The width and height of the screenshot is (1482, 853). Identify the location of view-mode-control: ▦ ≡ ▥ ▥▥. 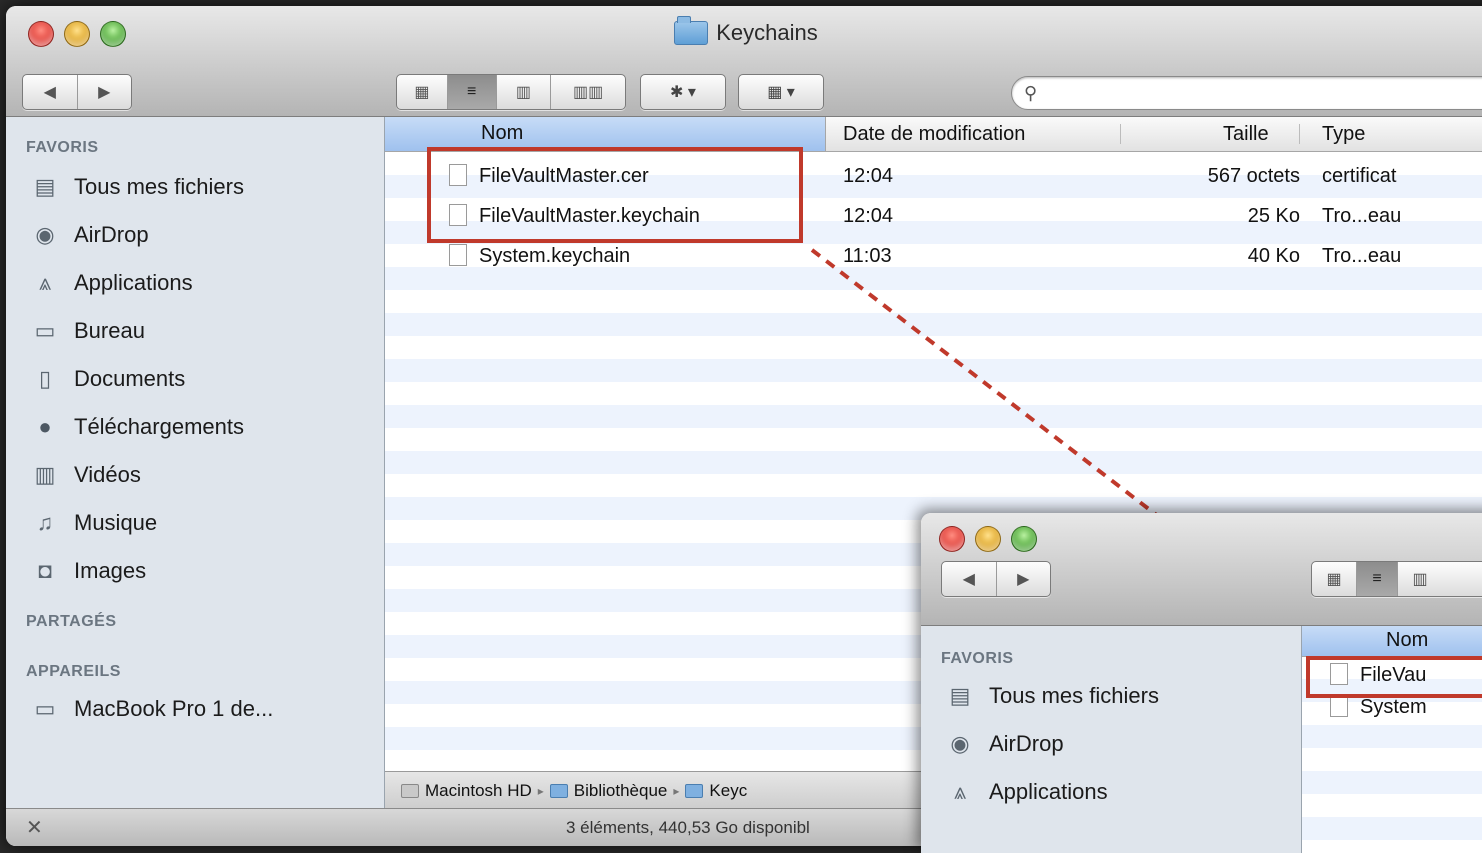
(511, 92).